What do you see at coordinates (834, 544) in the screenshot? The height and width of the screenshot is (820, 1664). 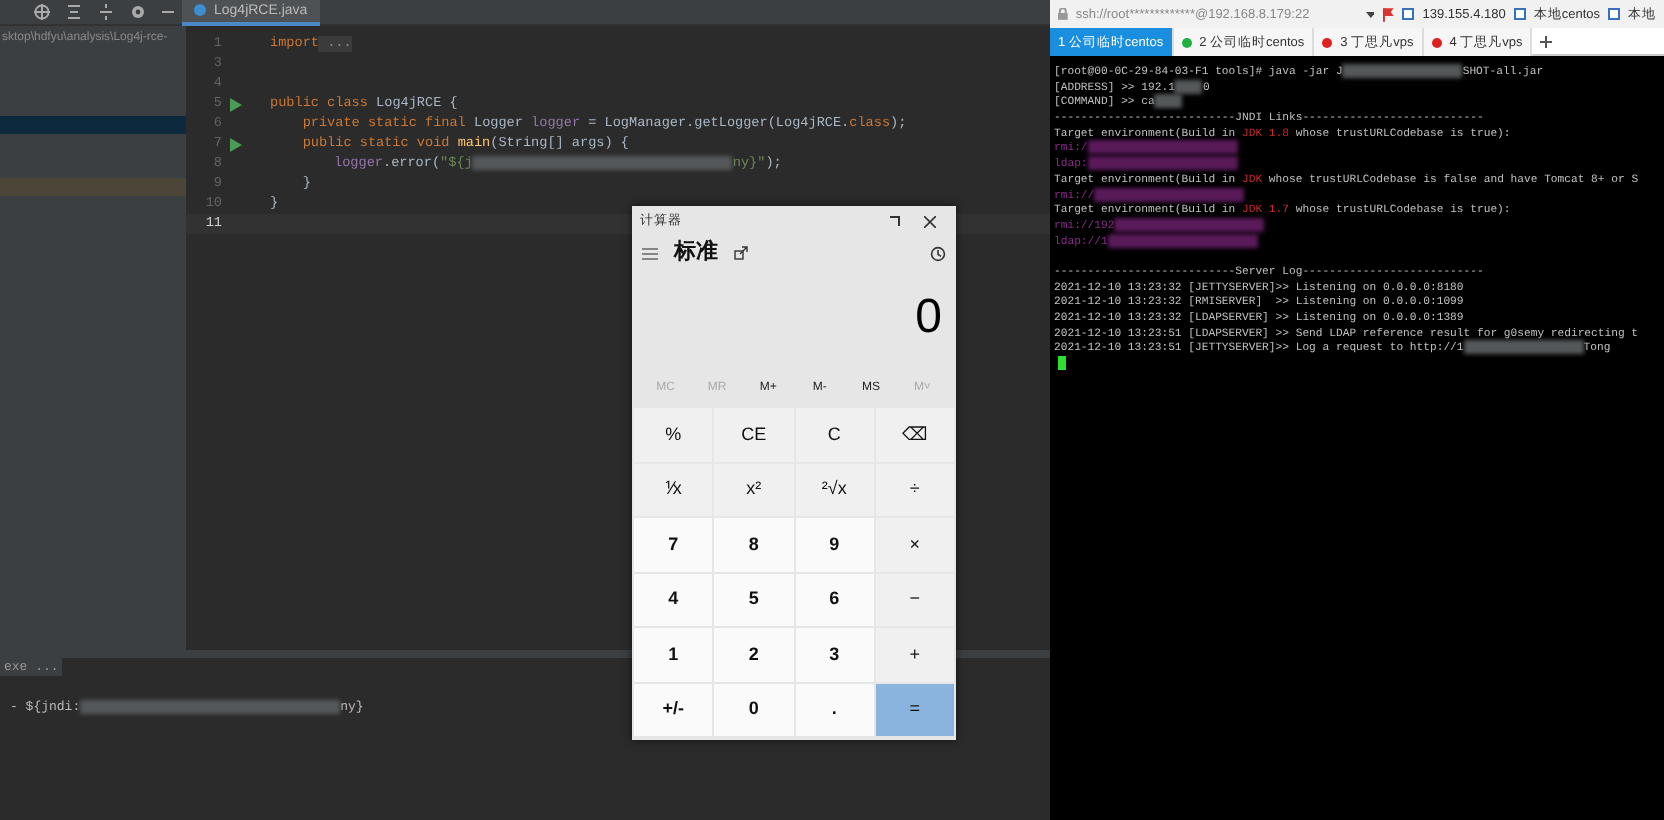 I see `calculator-key: 9` at bounding box center [834, 544].